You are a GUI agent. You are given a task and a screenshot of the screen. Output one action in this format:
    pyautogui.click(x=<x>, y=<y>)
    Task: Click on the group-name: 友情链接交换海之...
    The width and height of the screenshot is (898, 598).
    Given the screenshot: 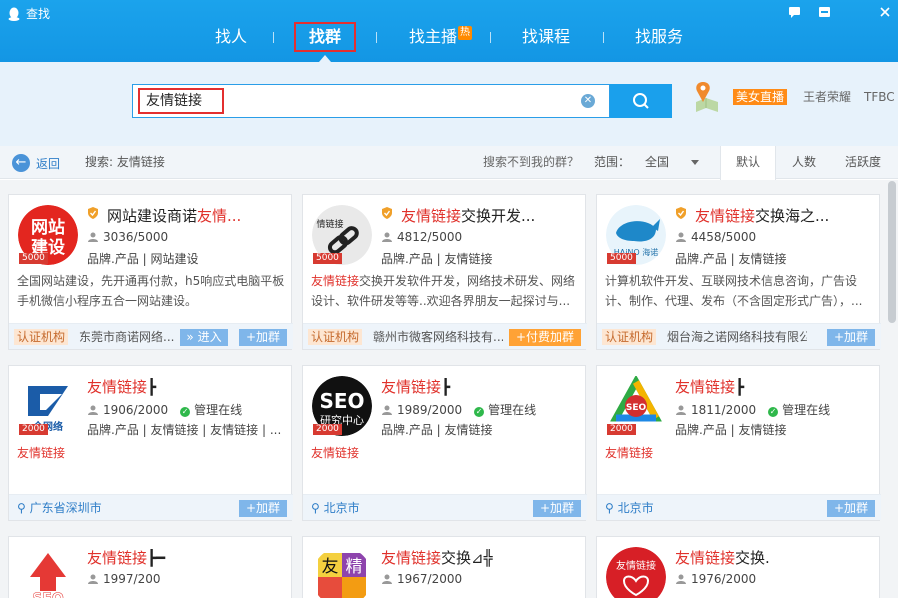 What is the action you would take?
    pyautogui.click(x=762, y=216)
    